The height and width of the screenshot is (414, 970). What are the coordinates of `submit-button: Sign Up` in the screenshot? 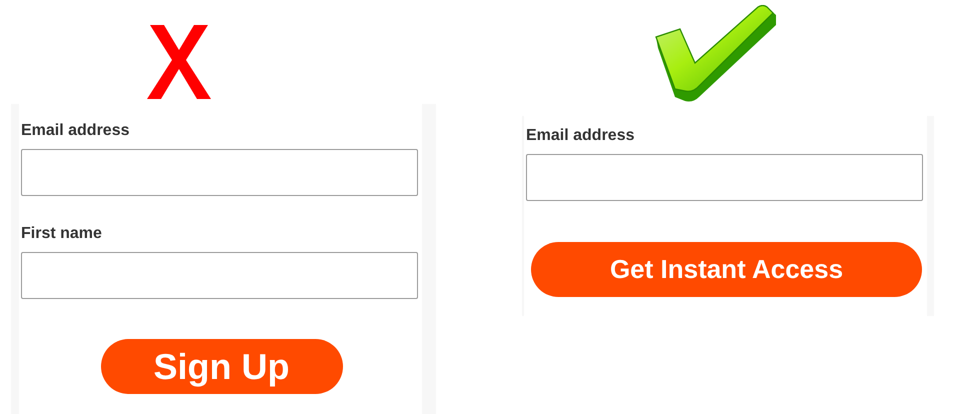 It's located at (221, 366).